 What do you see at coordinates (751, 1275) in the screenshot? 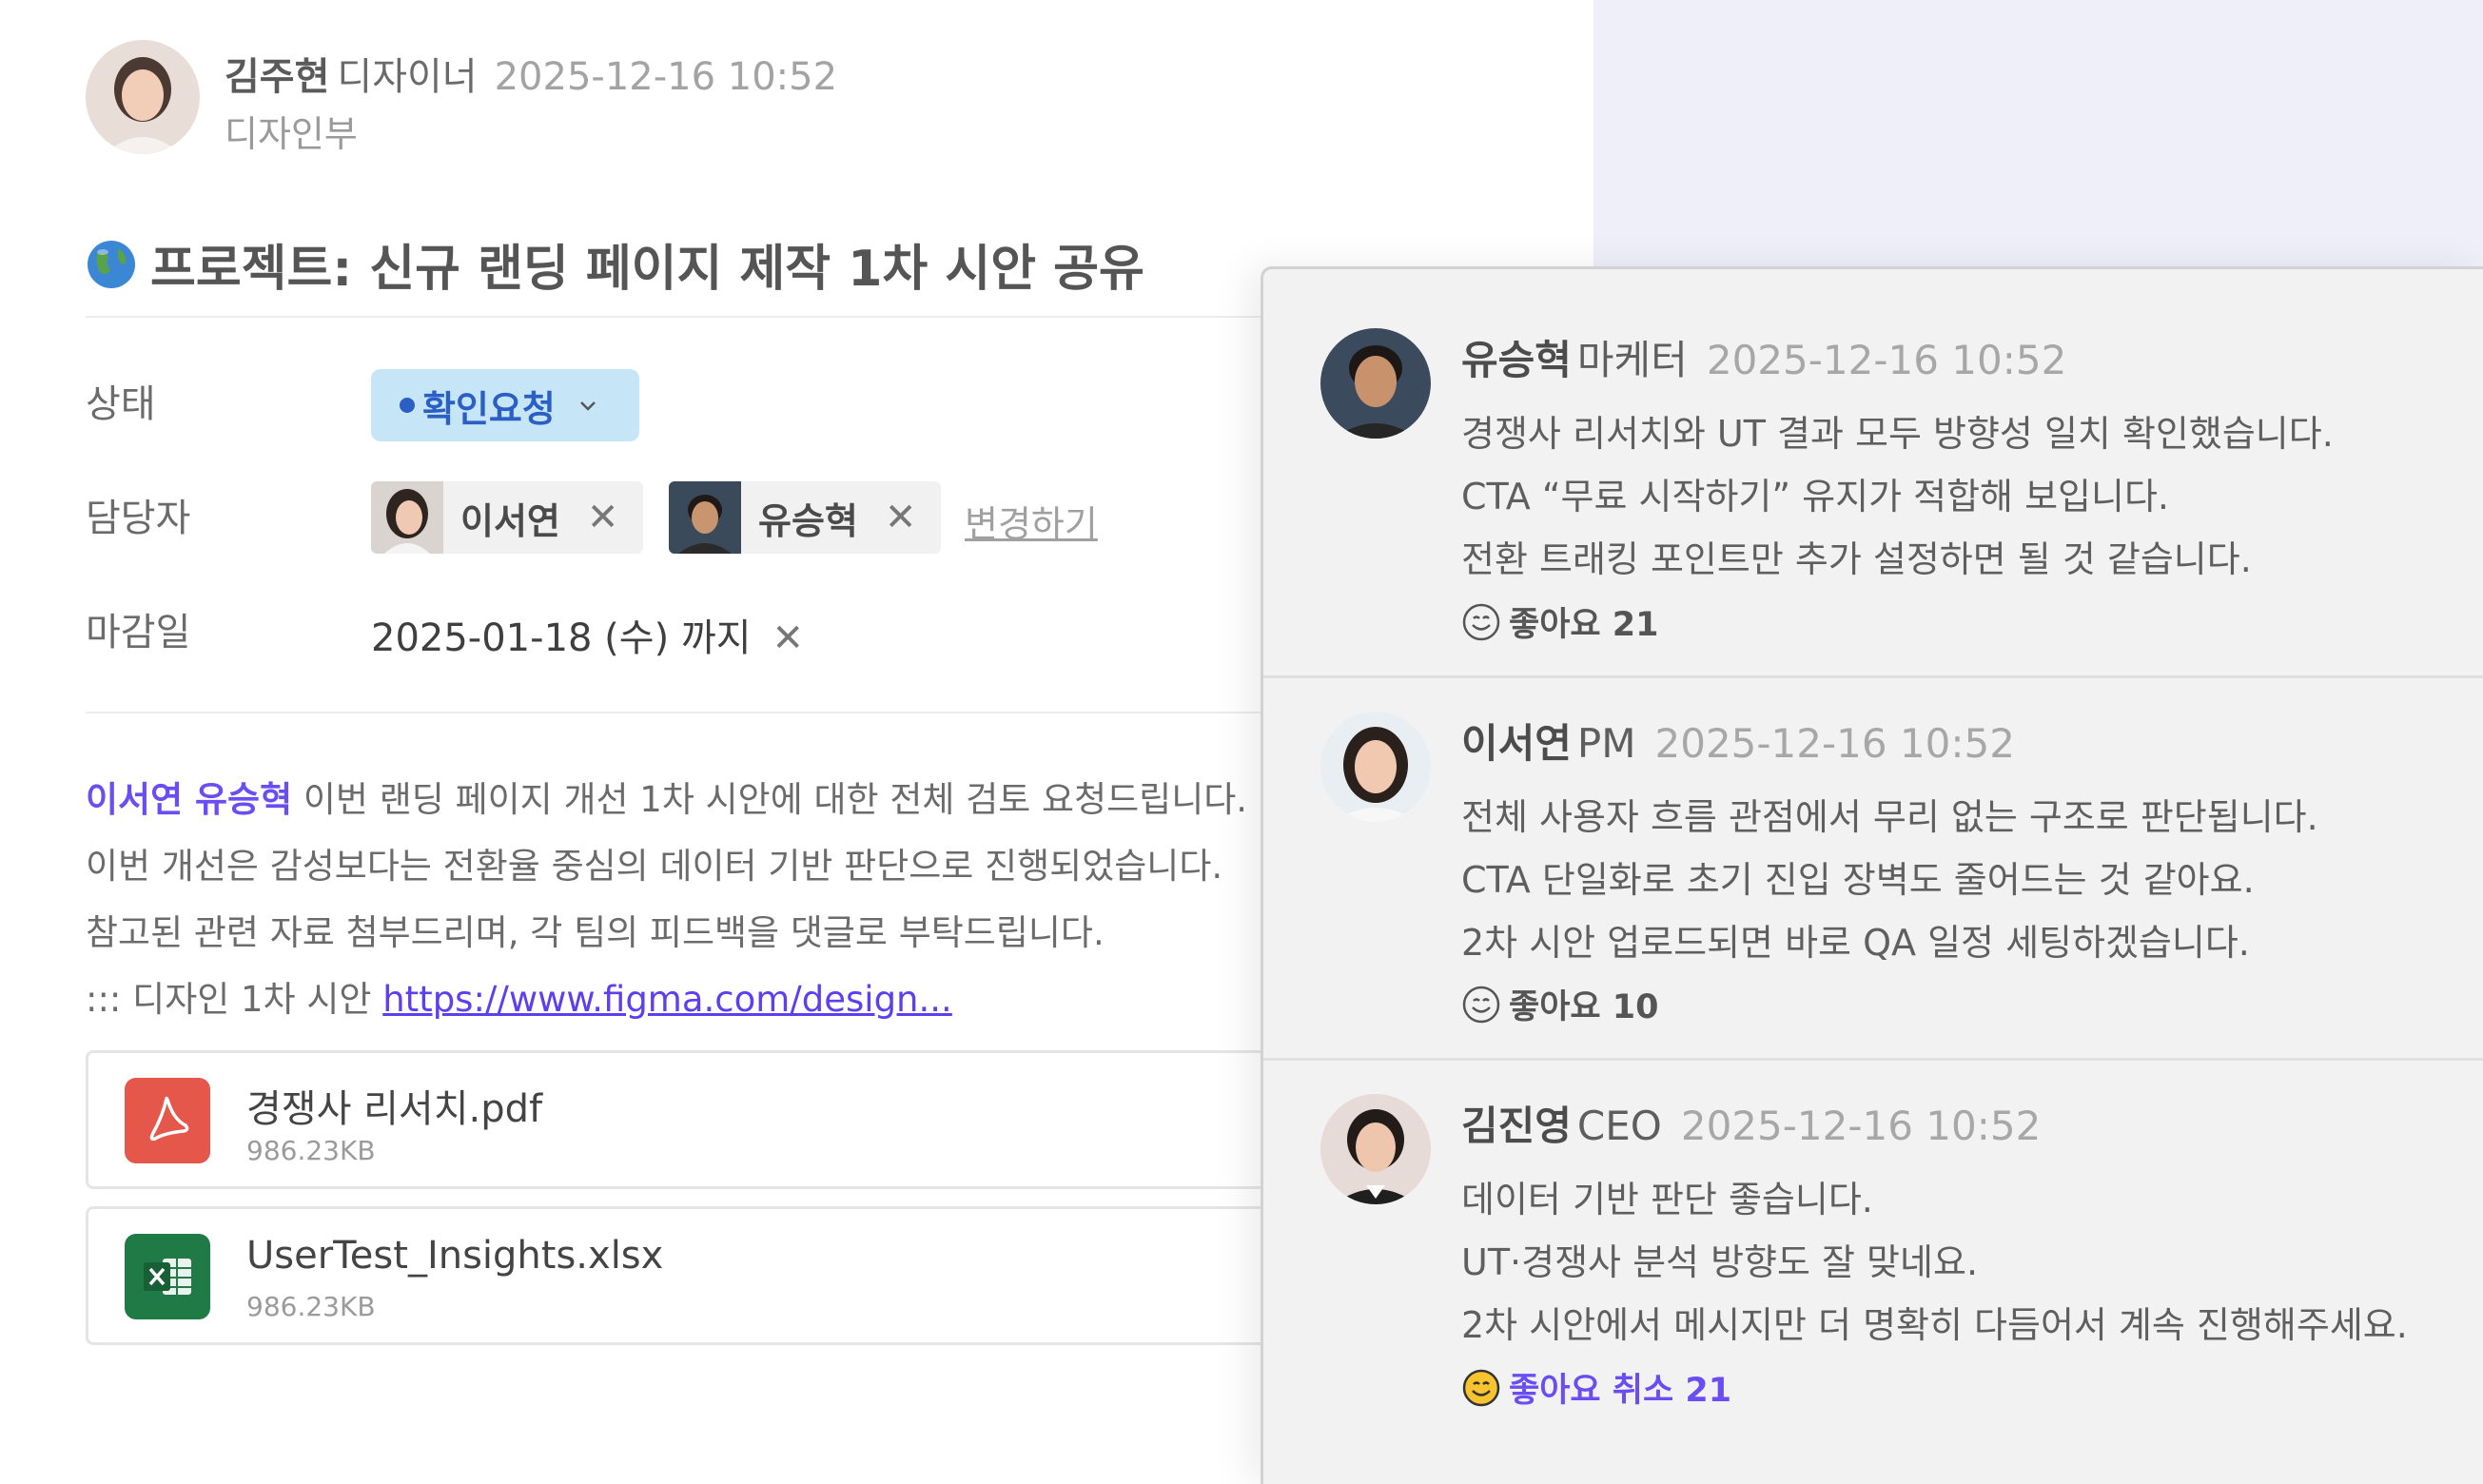
I see `attachment-card: UserTest_Insights.xlsx 986.23KB` at bounding box center [751, 1275].